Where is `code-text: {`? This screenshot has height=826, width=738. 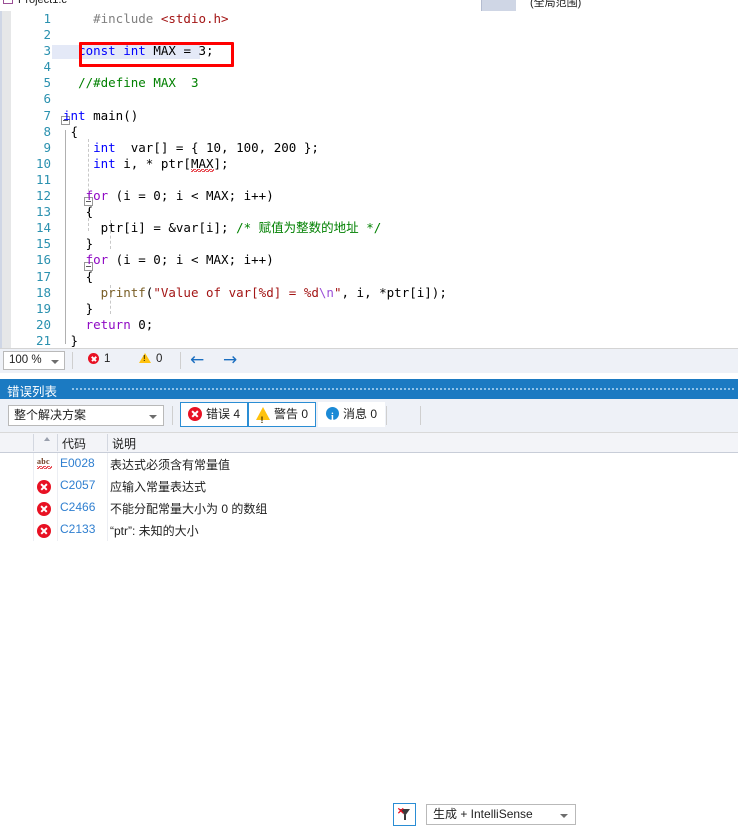
code-text: { is located at coordinates (71, 132).